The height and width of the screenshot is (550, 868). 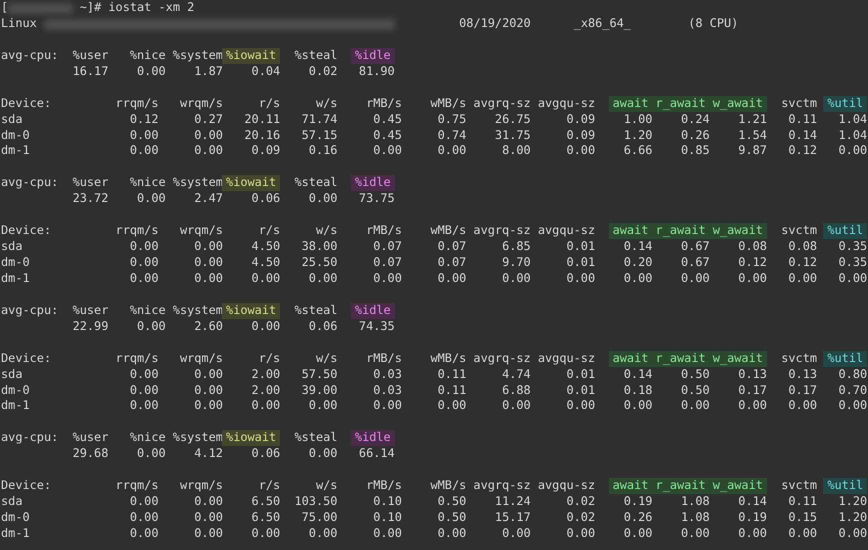 I want to click on device-value: 2.00, so click(x=265, y=390).